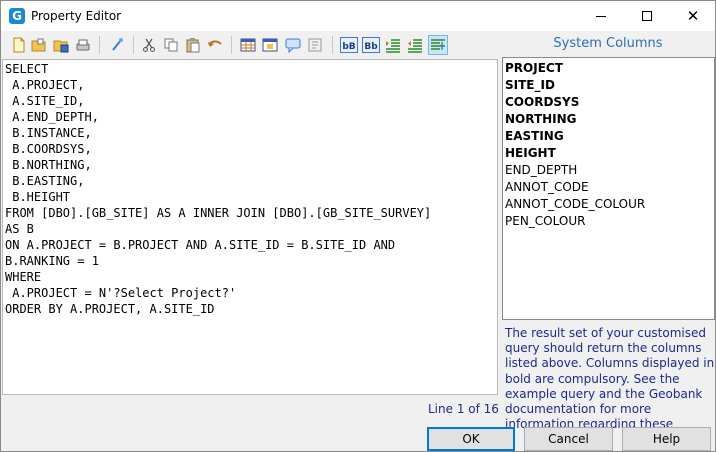 The image size is (716, 452). I want to click on find-icon, so click(117, 44).